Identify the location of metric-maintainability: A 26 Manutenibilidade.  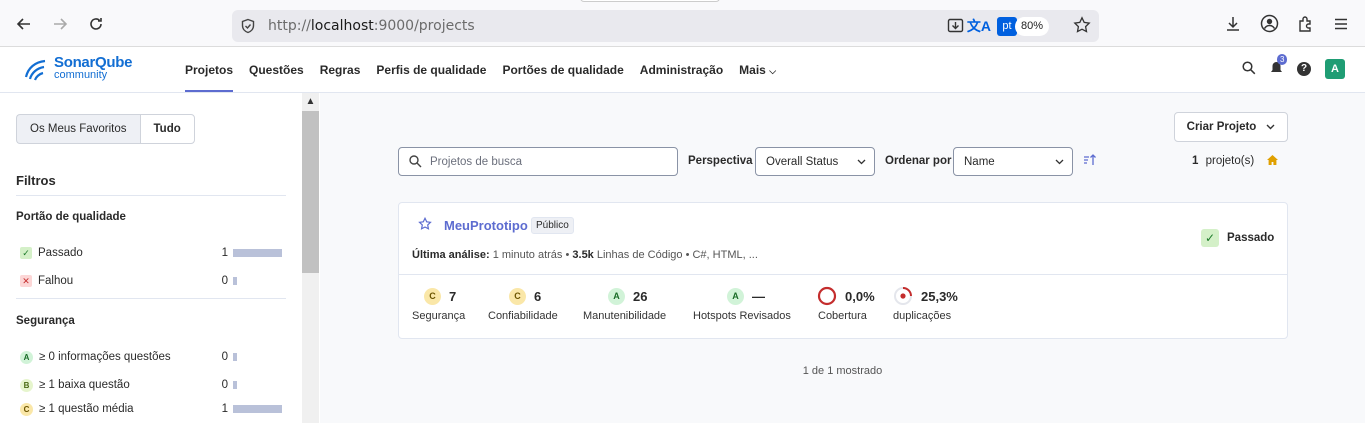
(624, 304).